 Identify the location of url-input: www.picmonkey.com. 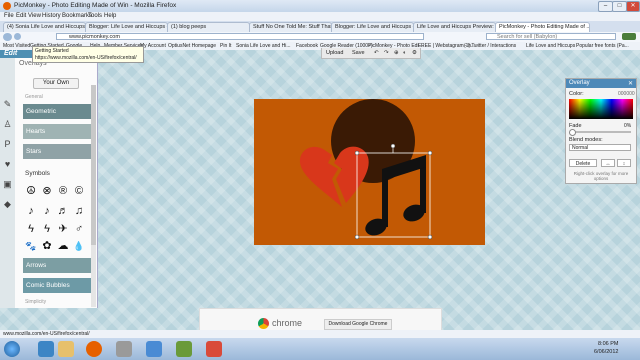
(240, 36).